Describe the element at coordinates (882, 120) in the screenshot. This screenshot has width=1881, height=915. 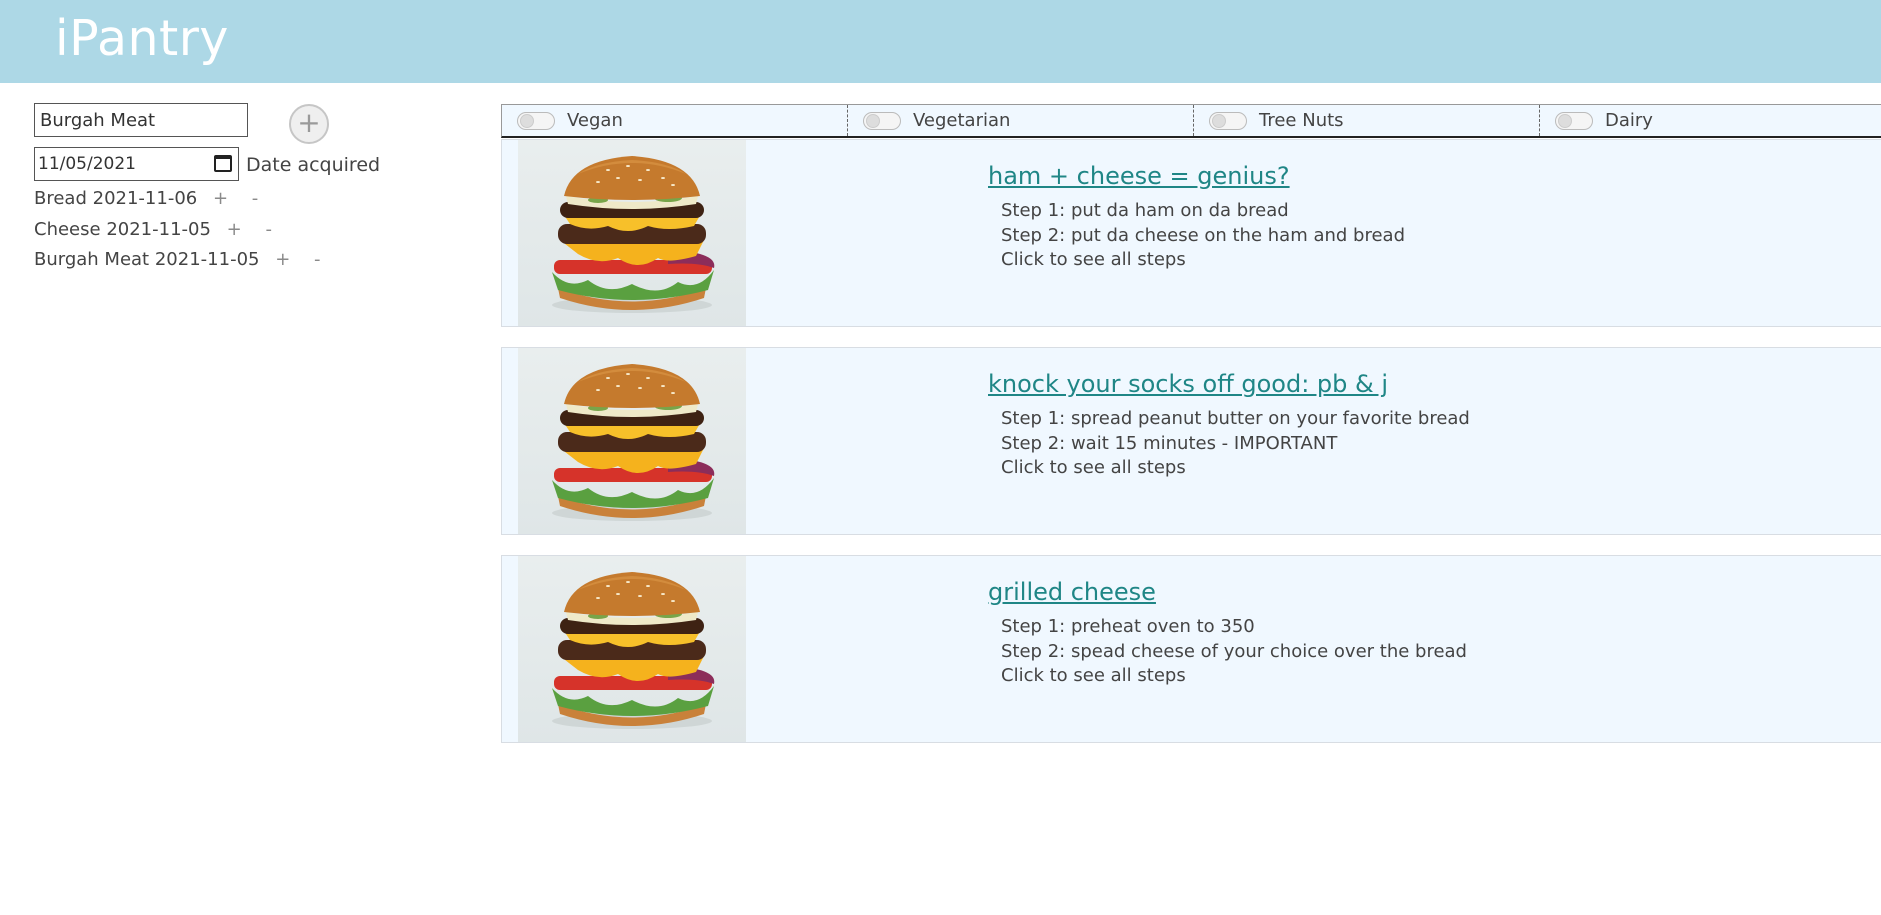
I see `vegetarian-toggle` at that location.